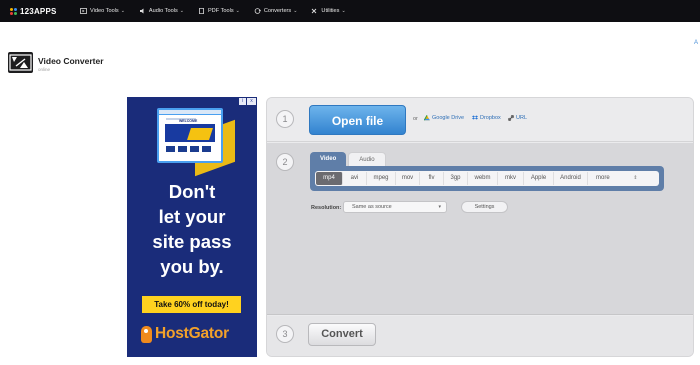 This screenshot has height=365, width=700. What do you see at coordinates (192, 333) in the screenshot?
I see `ad-brand-name: HostGator` at bounding box center [192, 333].